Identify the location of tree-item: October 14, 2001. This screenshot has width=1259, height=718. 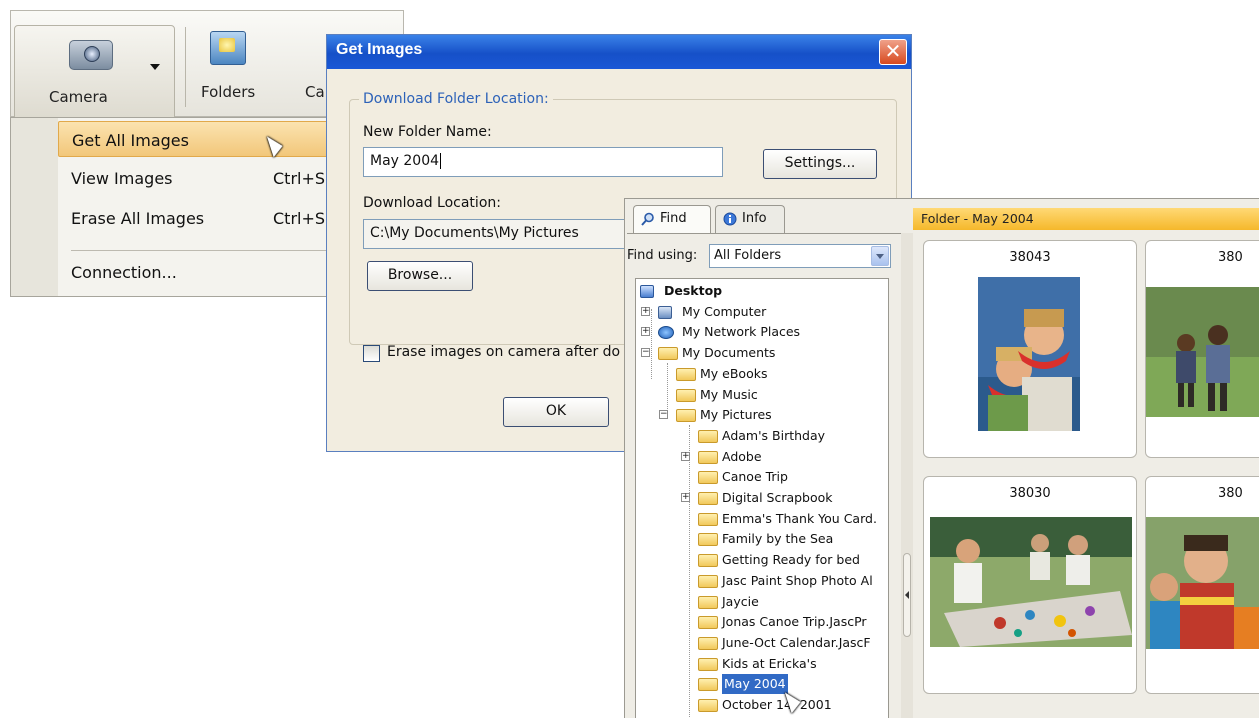
(761, 705).